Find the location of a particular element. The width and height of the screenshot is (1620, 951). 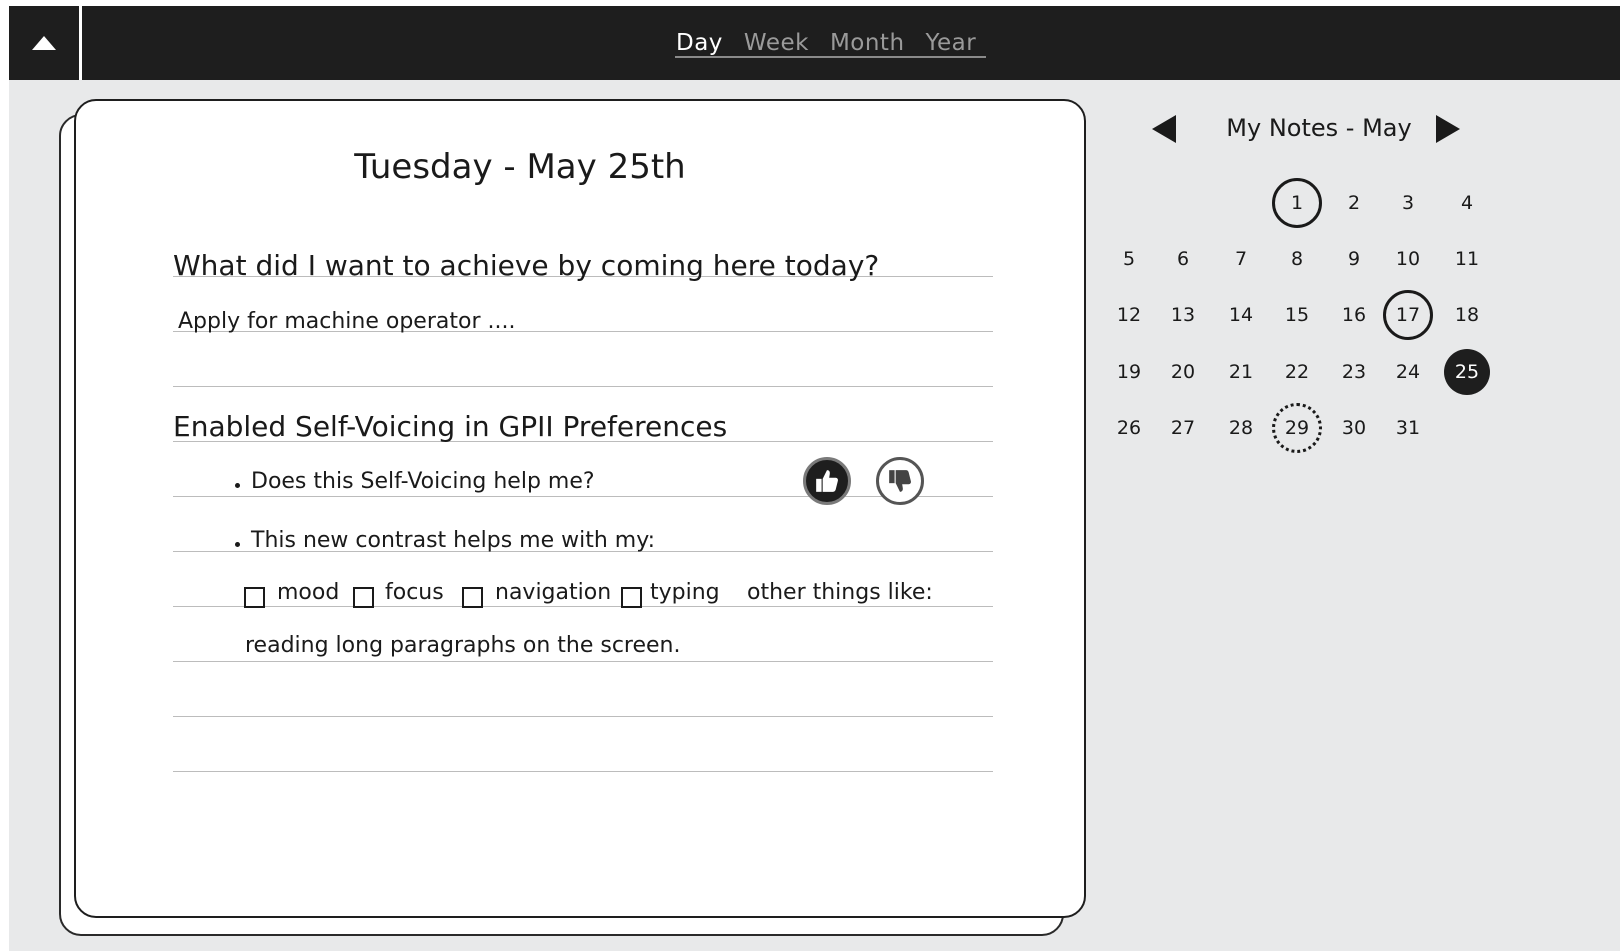

calendar-day-1: 1 is located at coordinates (1297, 203).